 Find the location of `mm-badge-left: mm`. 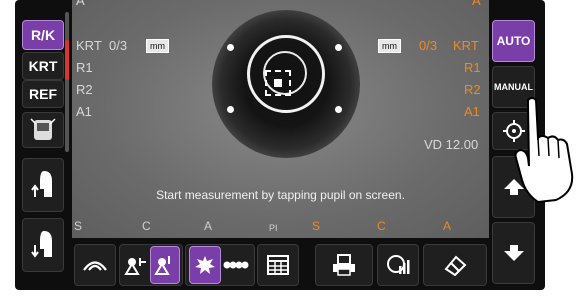

mm-badge-left: mm is located at coordinates (157, 46).